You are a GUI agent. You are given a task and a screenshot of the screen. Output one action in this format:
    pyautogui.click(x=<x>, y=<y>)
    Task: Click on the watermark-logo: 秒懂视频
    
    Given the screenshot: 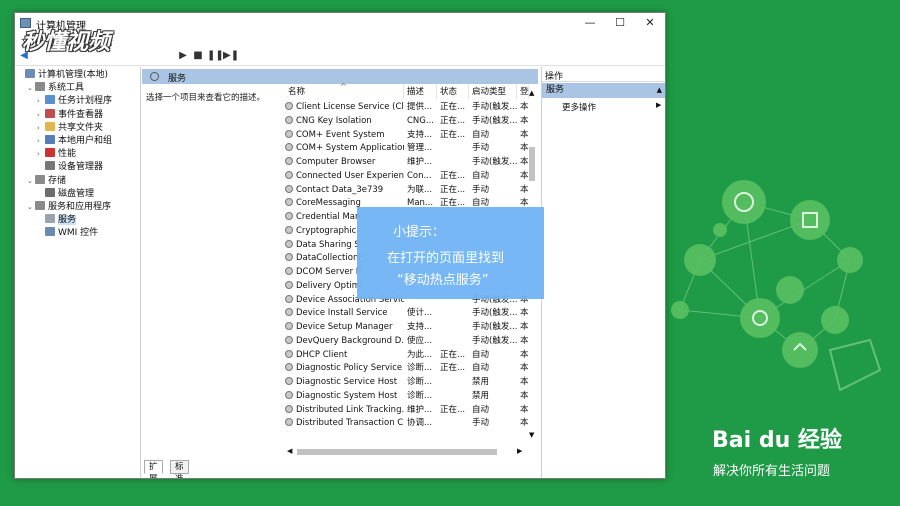 What is the action you would take?
    pyautogui.click(x=66, y=42)
    